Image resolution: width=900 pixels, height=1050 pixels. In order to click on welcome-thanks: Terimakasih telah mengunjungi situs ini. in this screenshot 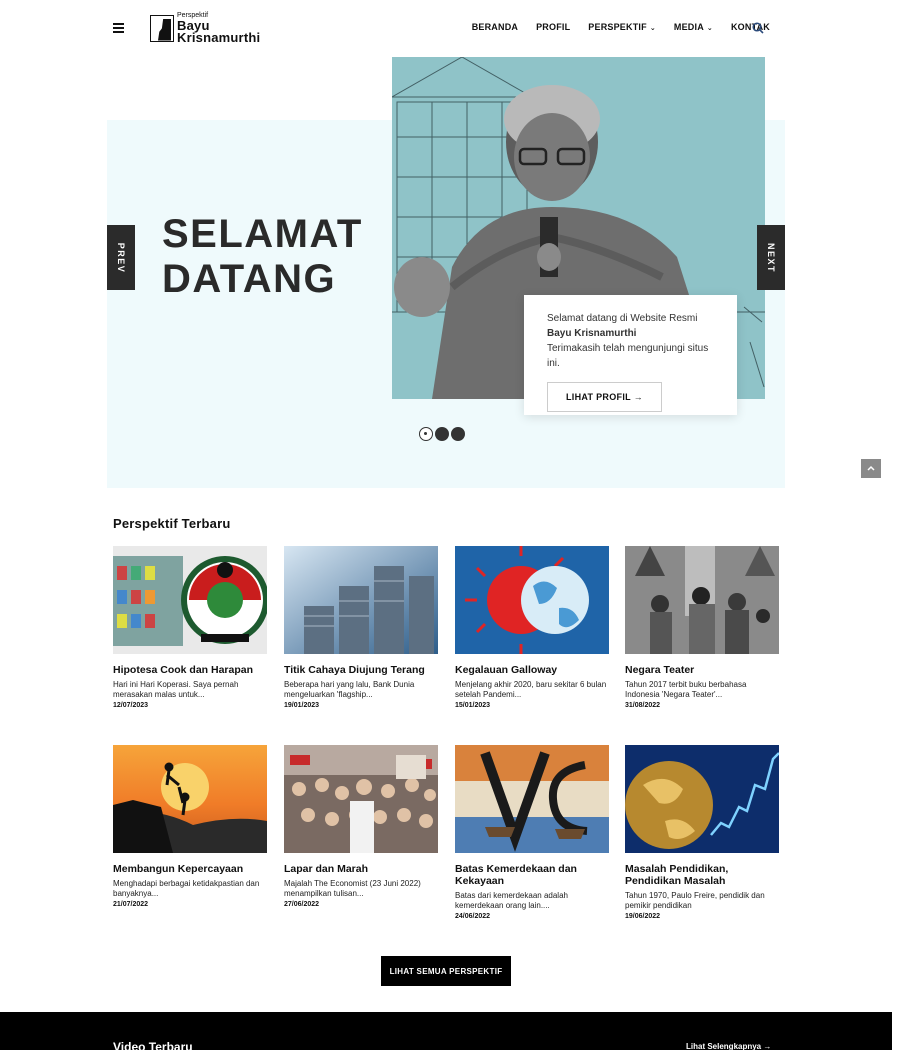, I will do `click(628, 356)`.